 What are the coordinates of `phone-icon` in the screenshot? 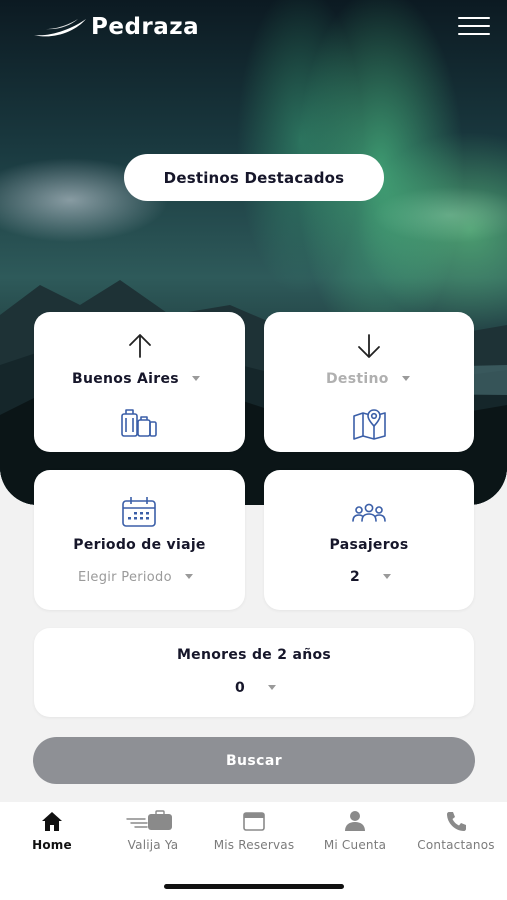 It's located at (456, 821).